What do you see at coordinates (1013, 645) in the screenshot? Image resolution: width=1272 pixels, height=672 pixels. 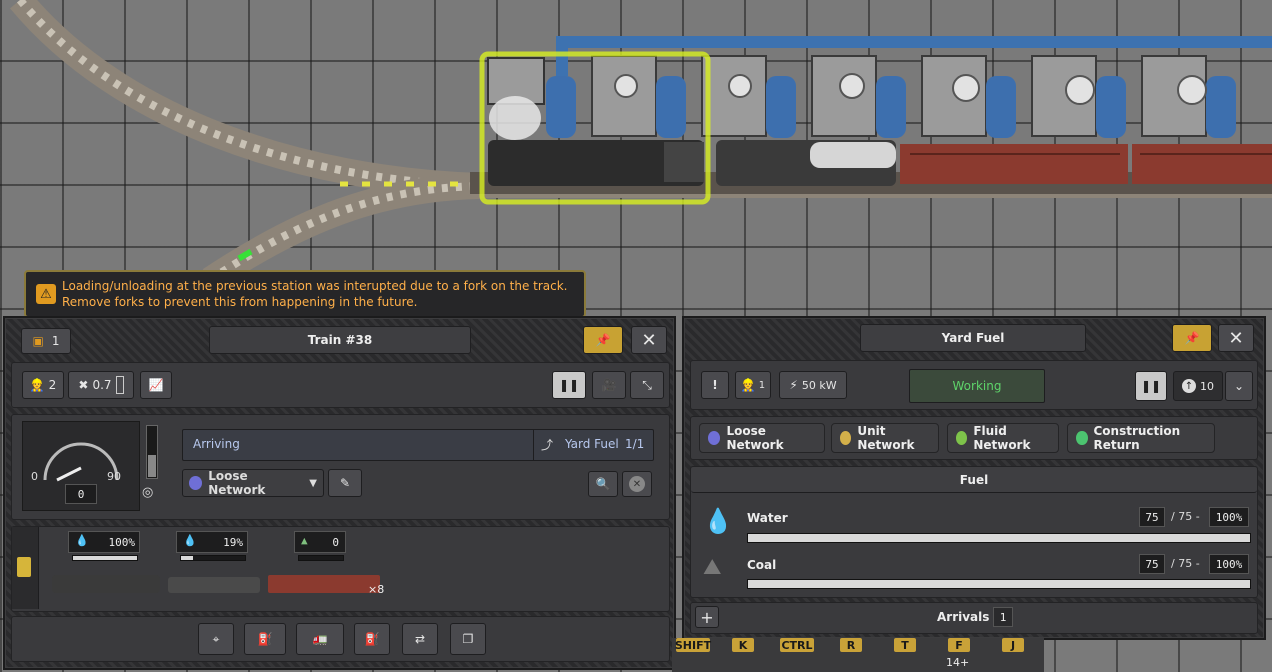 I see `hotkey-j: J` at bounding box center [1013, 645].